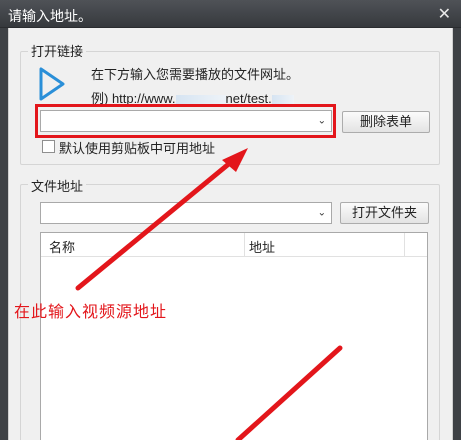 Image resolution: width=461 pixels, height=440 pixels. What do you see at coordinates (157, 223) in the screenshot?
I see `annotation-arrow-upper` at bounding box center [157, 223].